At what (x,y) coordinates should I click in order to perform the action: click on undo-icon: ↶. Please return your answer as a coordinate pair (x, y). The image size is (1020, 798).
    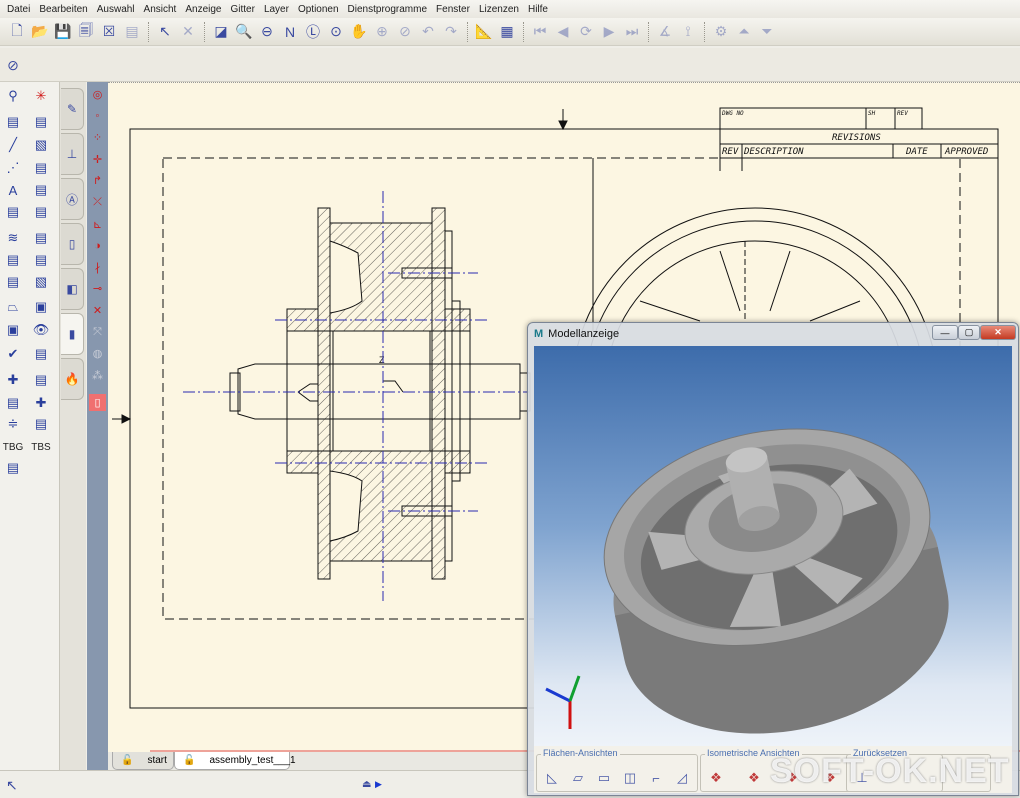
    Looking at the image, I should click on (428, 32).